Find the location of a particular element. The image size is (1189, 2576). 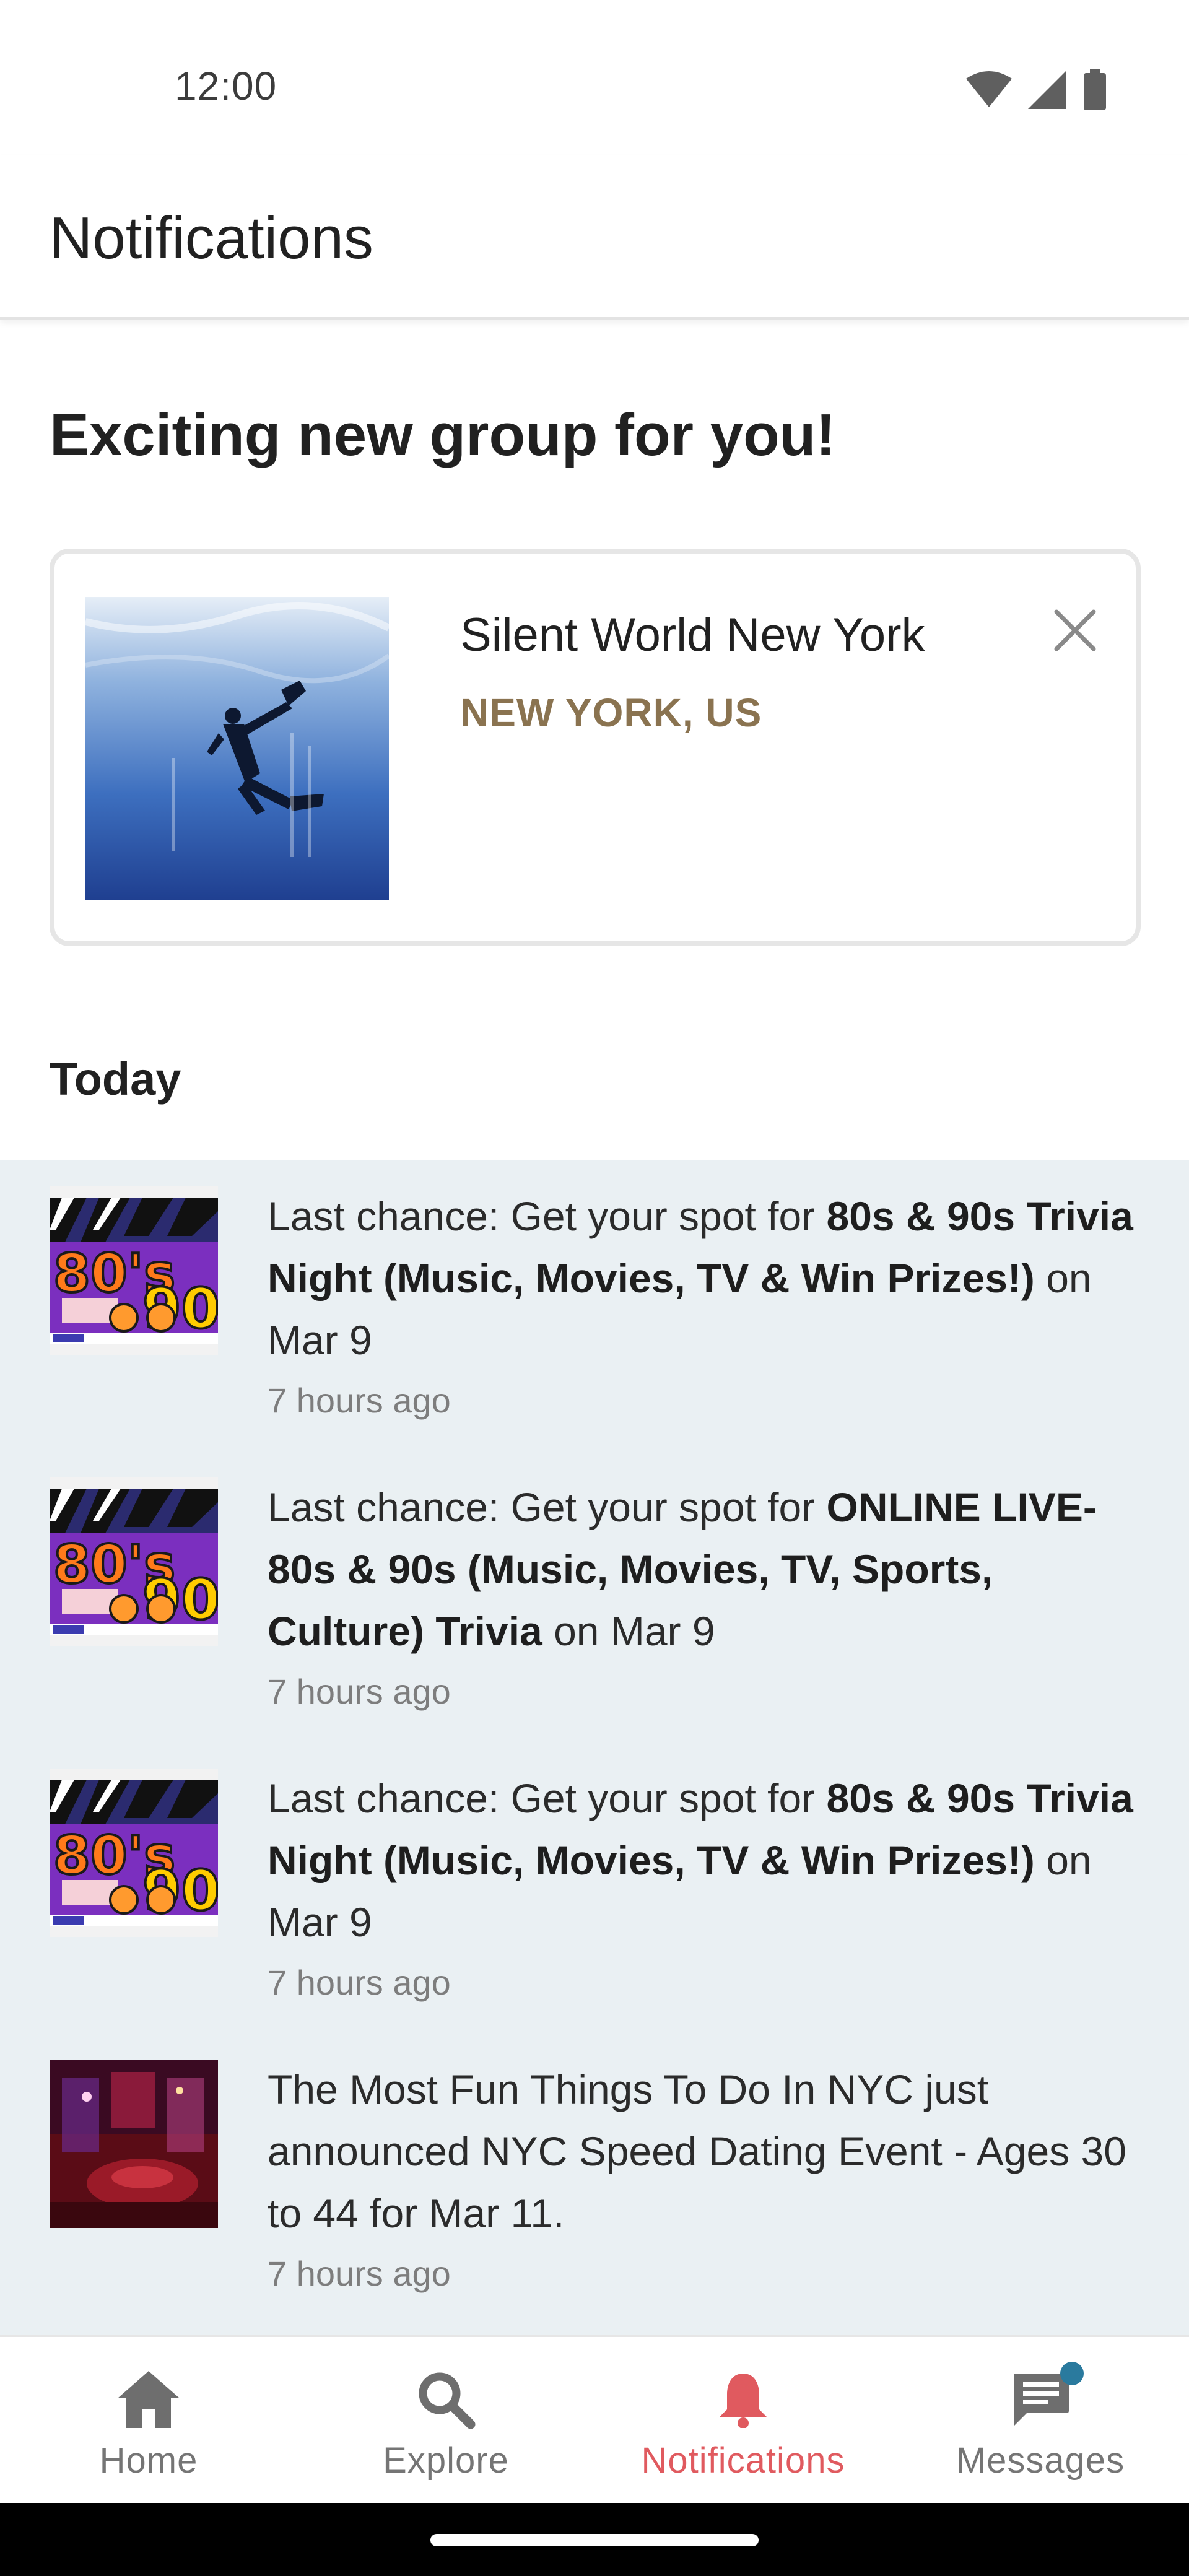

nav-explore: Explore is located at coordinates (445, 2421).